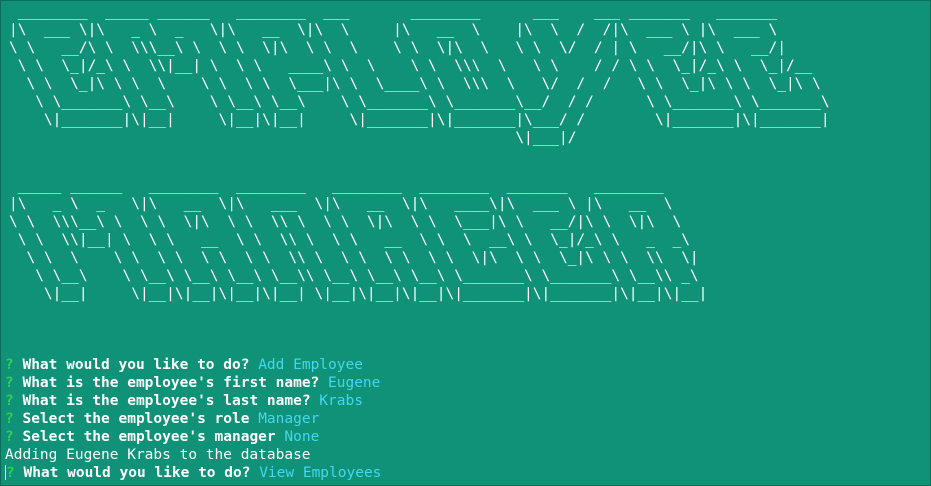 The height and width of the screenshot is (486, 931). Describe the element at coordinates (302, 437) in the screenshot. I see `prompt-answer: None` at that location.